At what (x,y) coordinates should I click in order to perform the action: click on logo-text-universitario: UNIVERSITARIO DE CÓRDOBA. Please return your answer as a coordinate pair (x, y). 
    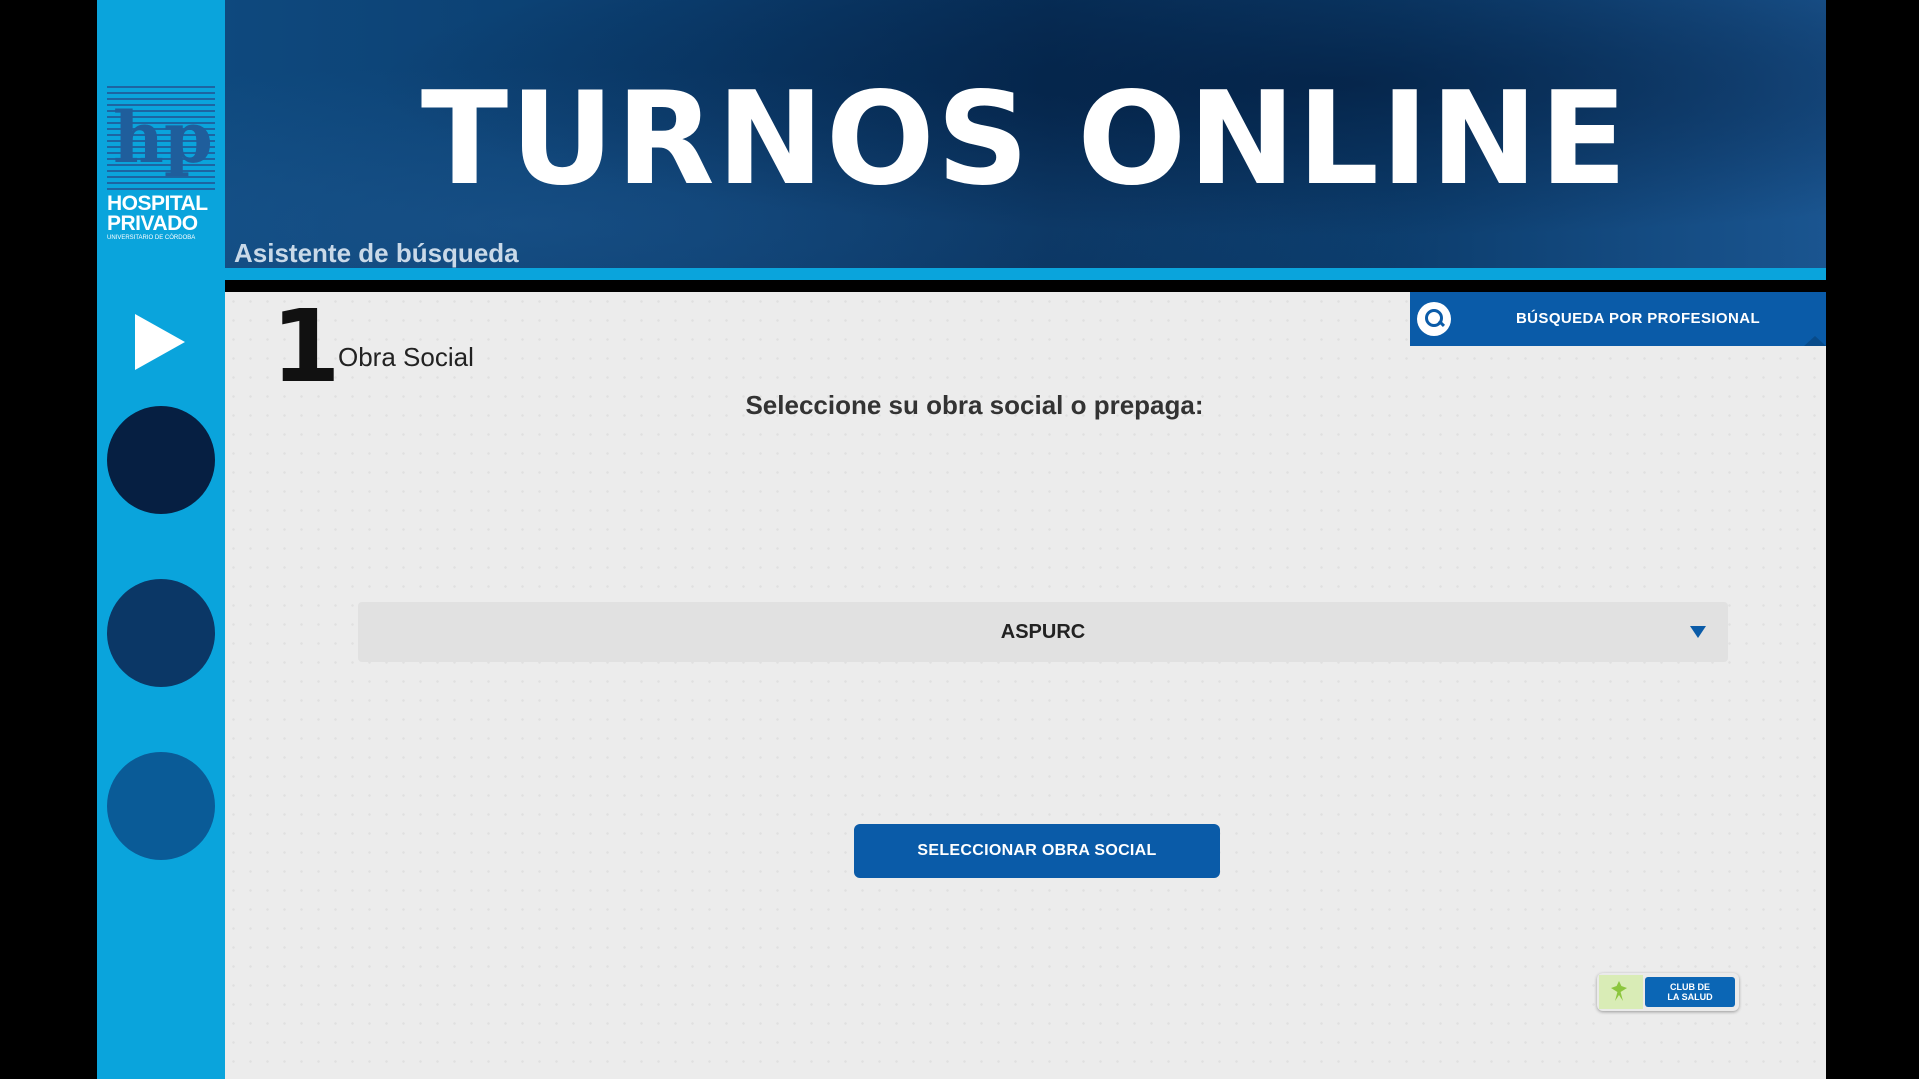
    Looking at the image, I should click on (151, 238).